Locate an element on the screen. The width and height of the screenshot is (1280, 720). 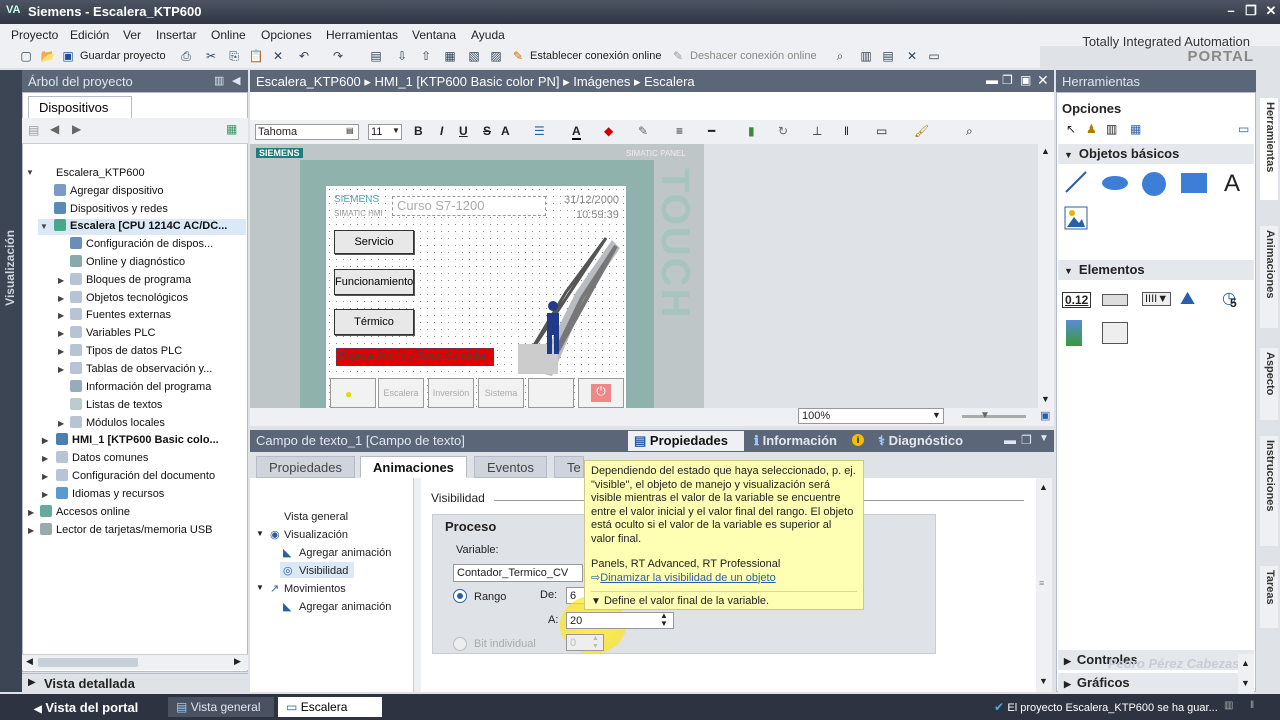
nav-visibility: Visibilidad is located at coordinates (323, 571).